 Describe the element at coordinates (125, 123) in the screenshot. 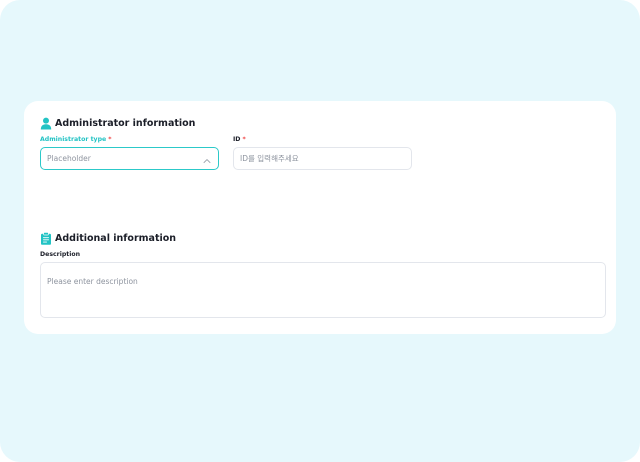

I see `admin-section-title-text: Administrator information` at that location.